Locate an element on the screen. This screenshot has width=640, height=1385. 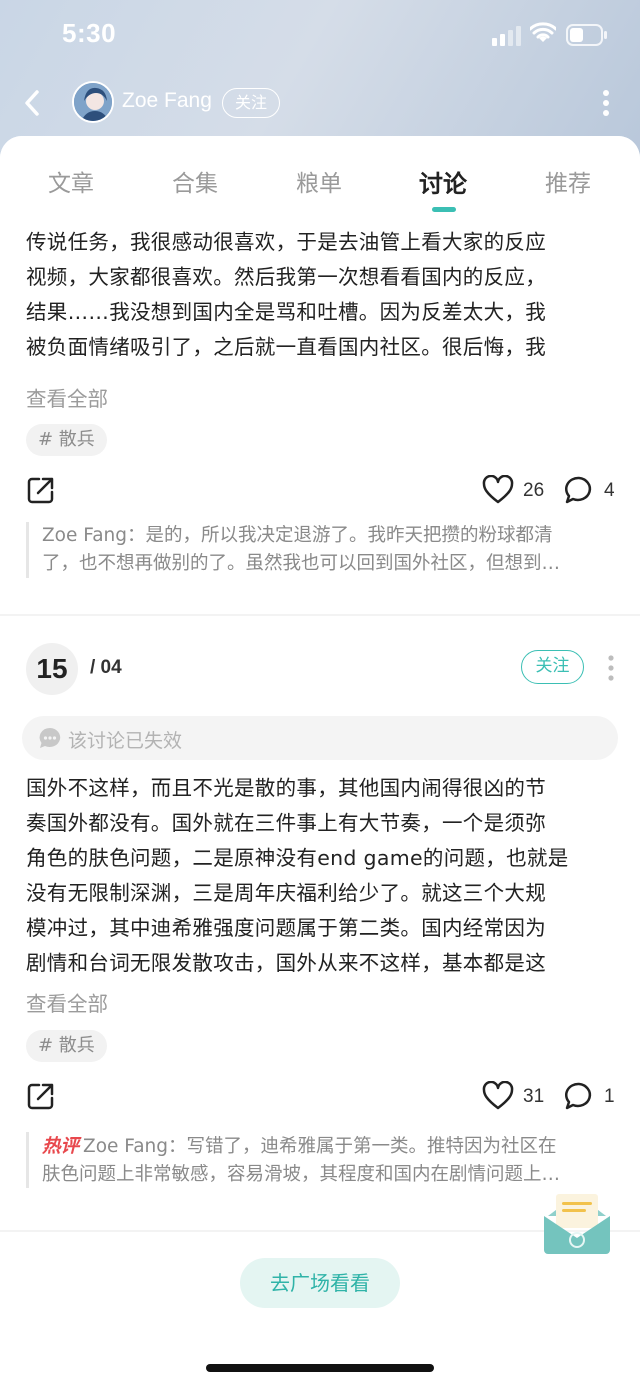
post2-line: 奏国外都没有。国外就在三件事上有大节奏，一个是须弥 is located at coordinates (286, 823).